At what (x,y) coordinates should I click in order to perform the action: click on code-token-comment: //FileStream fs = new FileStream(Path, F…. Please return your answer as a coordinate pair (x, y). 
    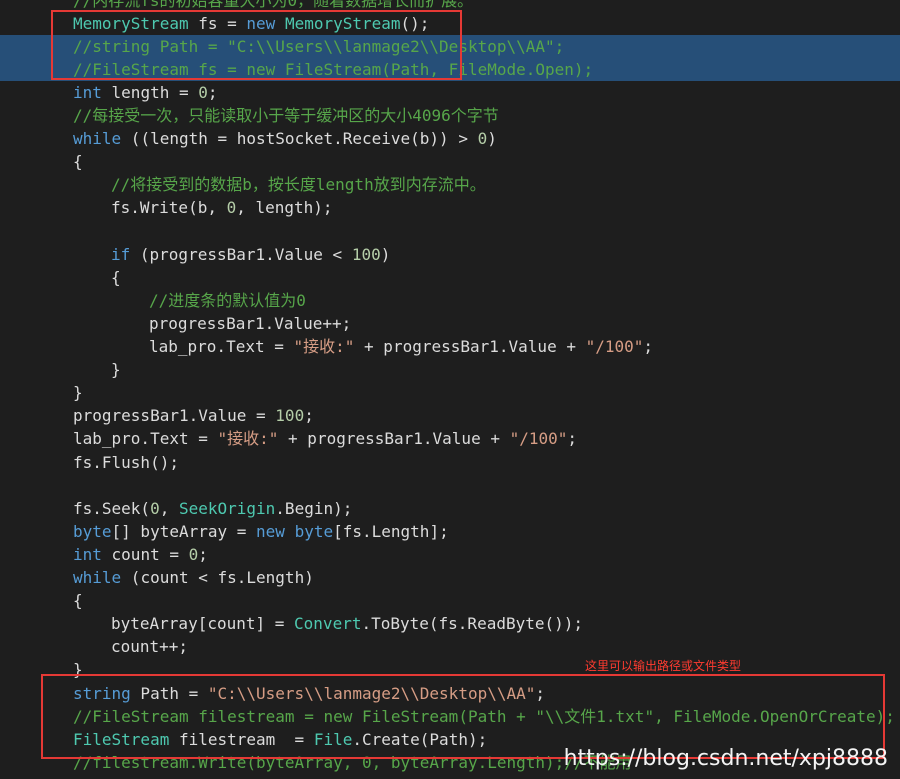
    Looking at the image, I should click on (333, 69).